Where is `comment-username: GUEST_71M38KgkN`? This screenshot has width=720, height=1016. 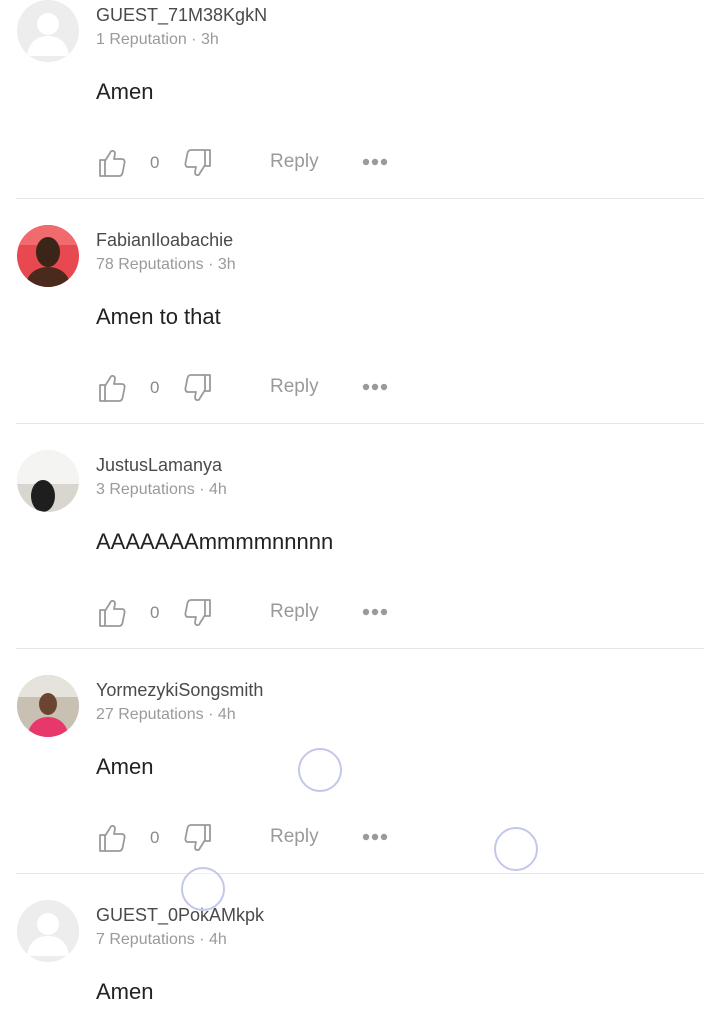
comment-username: GUEST_71M38KgkN is located at coordinates (181, 15).